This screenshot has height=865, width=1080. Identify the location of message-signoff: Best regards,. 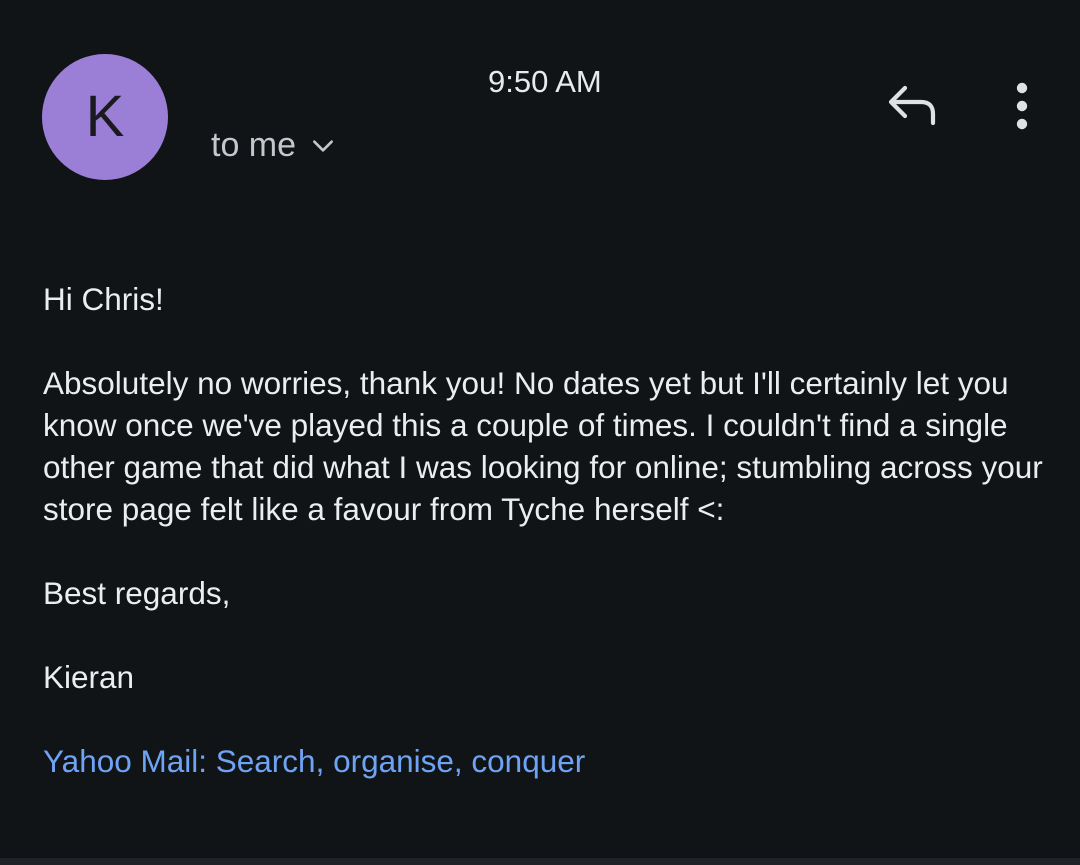
(137, 593).